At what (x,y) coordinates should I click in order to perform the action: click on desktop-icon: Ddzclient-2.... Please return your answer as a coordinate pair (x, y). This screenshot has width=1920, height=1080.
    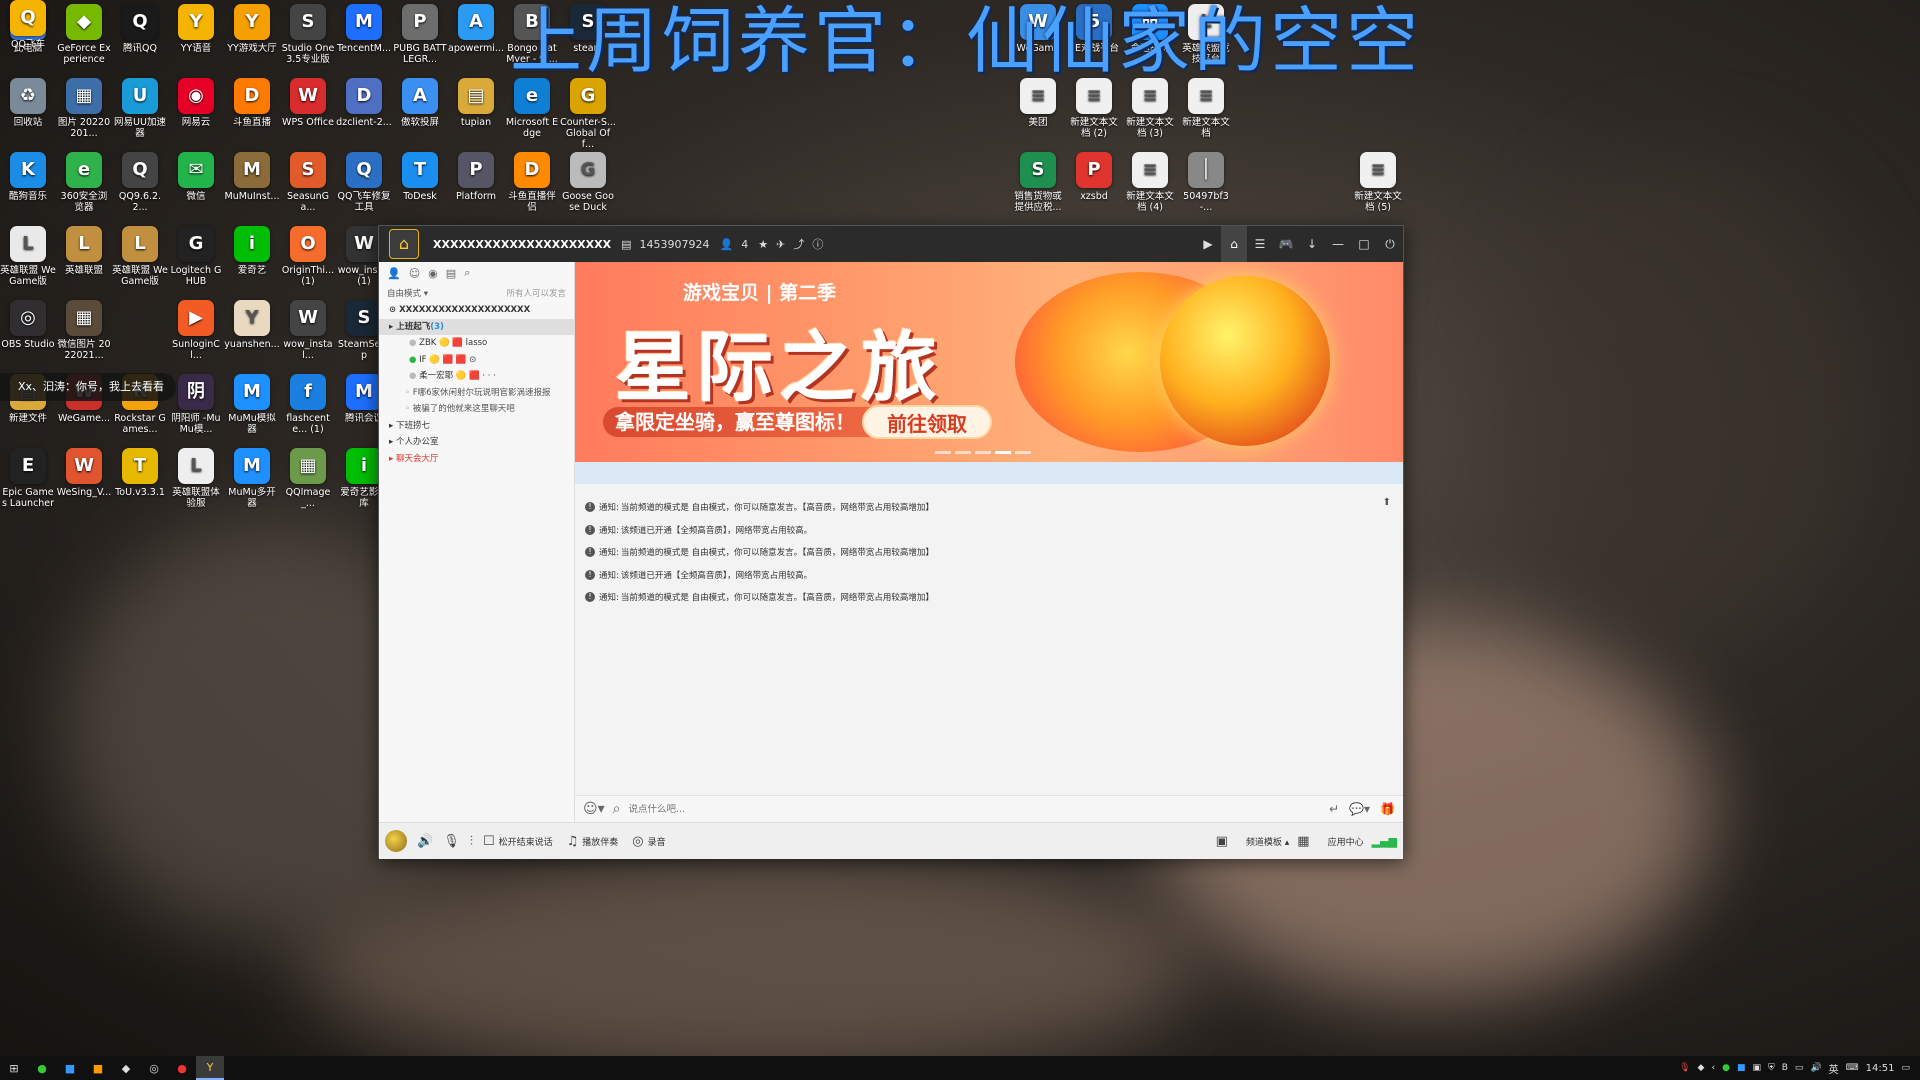
    Looking at the image, I should click on (364, 103).